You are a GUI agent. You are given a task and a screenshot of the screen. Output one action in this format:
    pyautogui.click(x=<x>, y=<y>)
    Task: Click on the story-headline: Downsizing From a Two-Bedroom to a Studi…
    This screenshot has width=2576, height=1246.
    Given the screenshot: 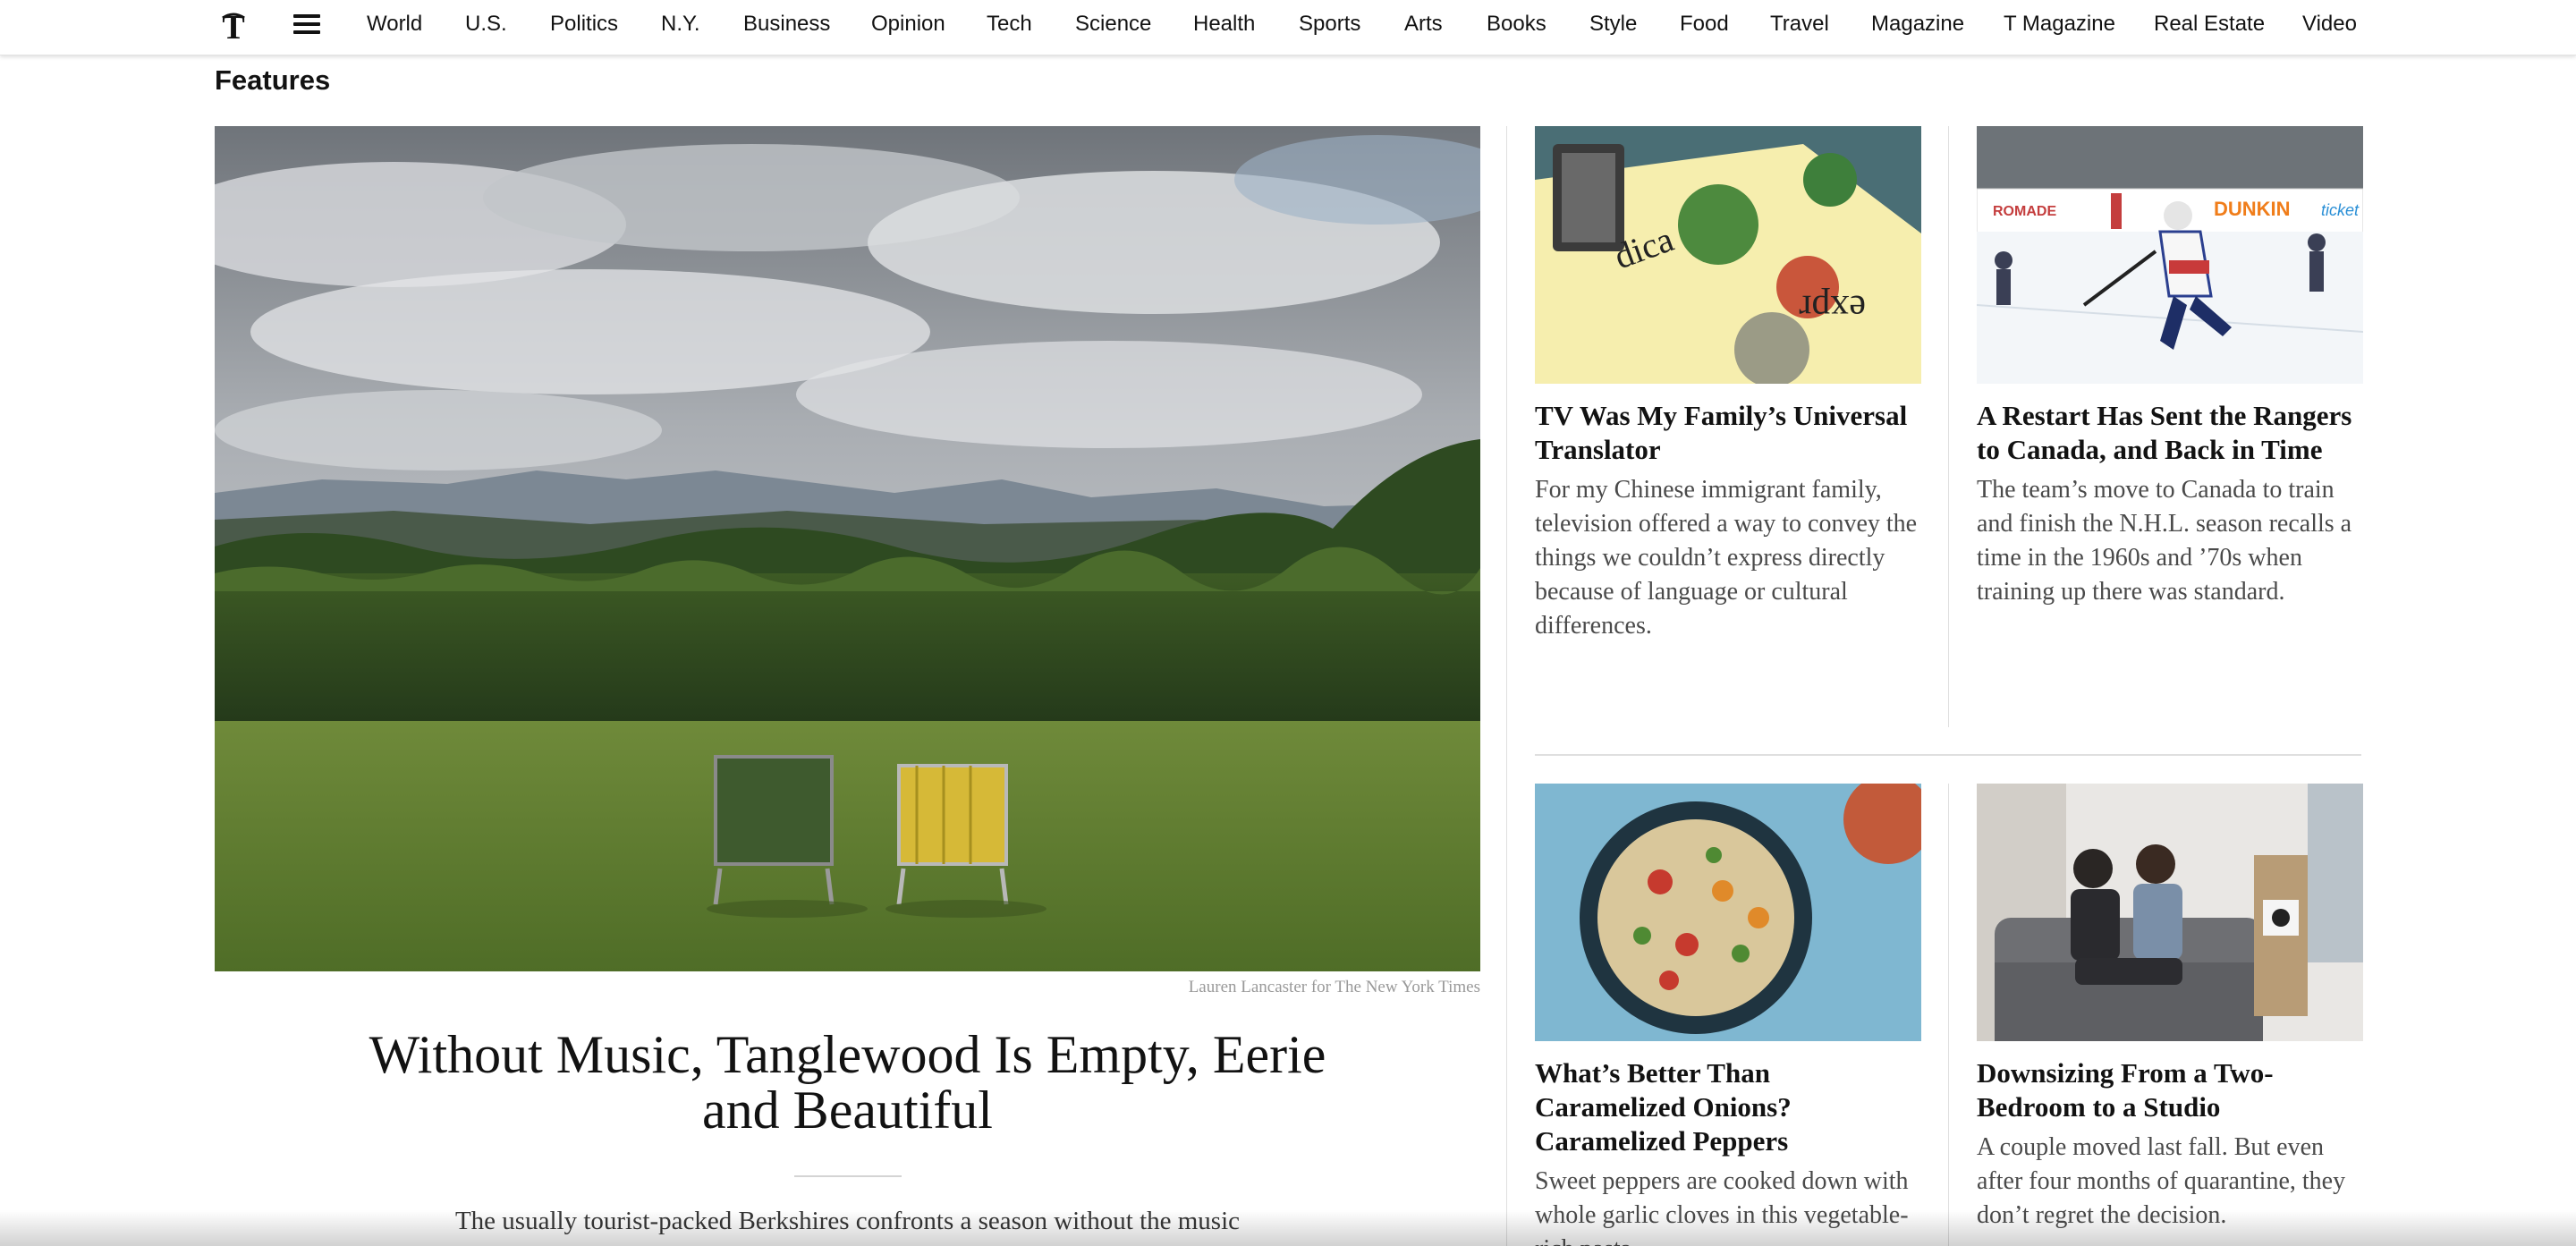 What is the action you would take?
    pyautogui.click(x=2170, y=1090)
    